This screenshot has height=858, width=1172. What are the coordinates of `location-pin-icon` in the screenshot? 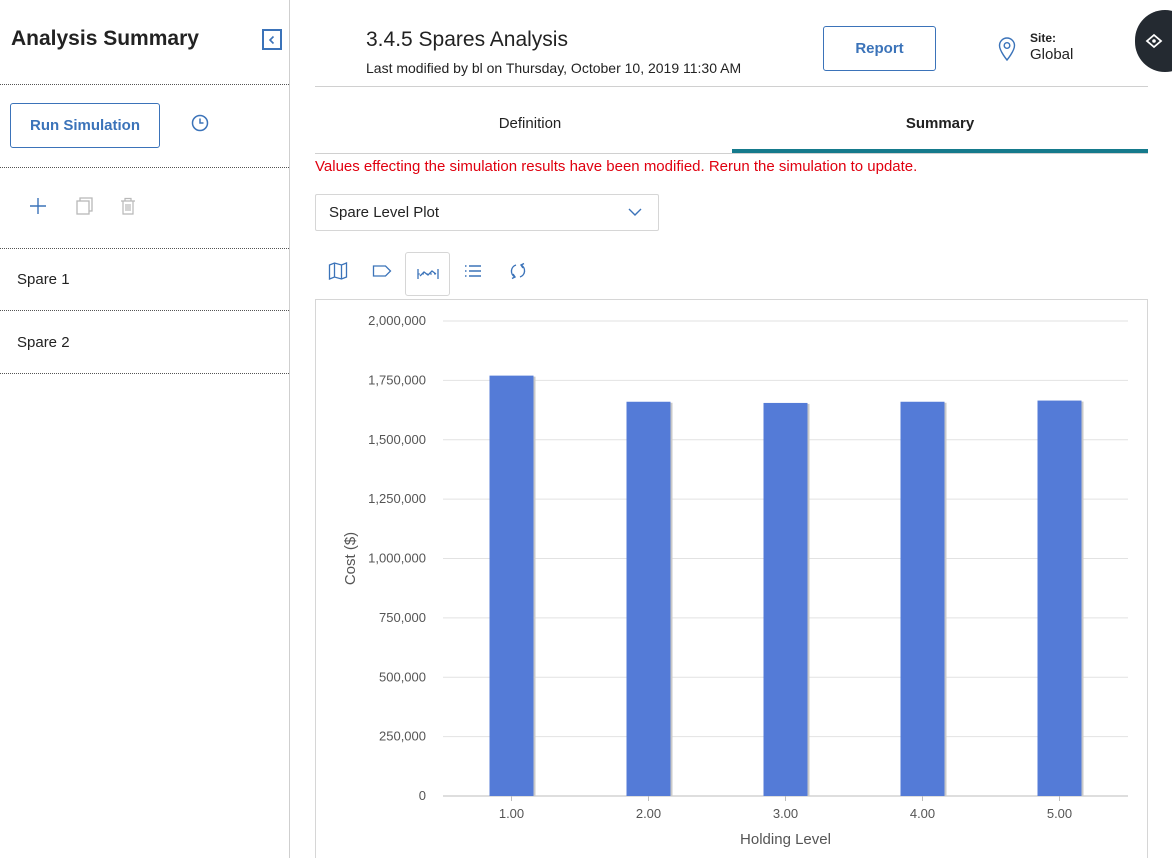 It's located at (1007, 49).